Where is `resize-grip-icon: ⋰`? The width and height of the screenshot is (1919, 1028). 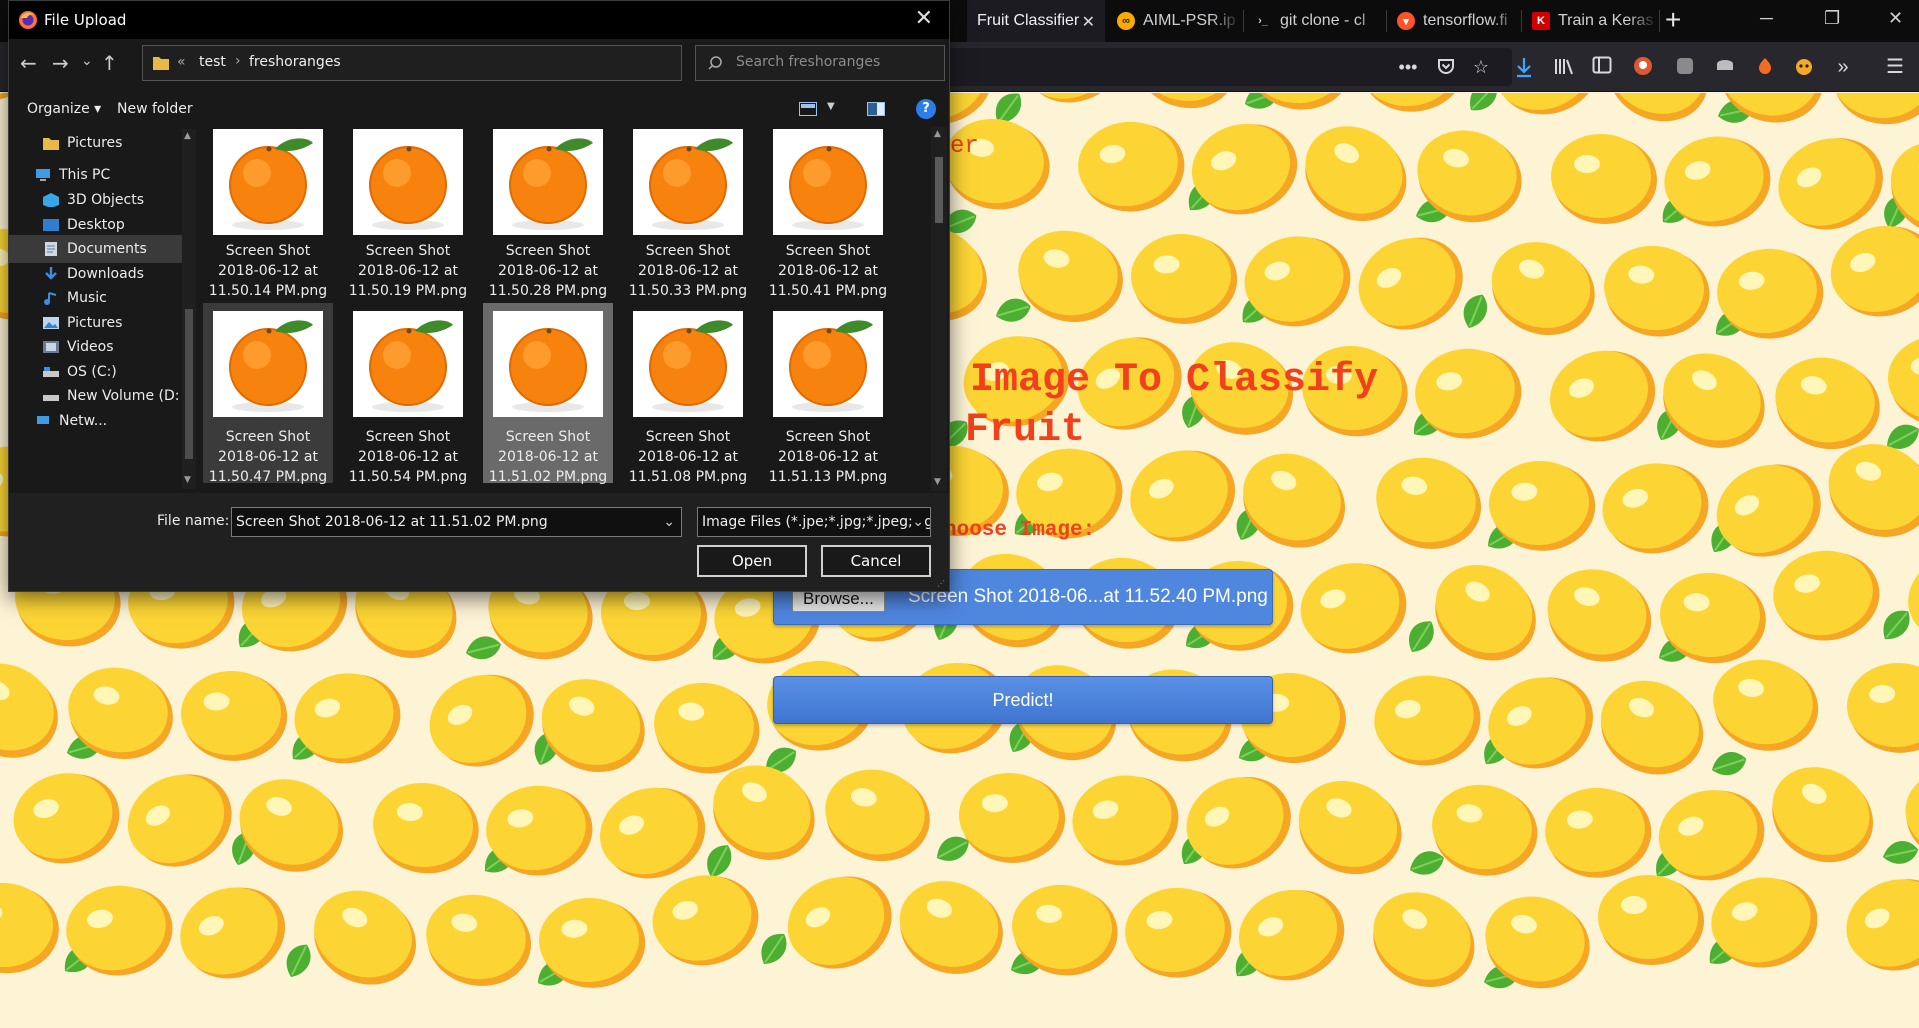
resize-grip-icon: ⋰ is located at coordinates (941, 583).